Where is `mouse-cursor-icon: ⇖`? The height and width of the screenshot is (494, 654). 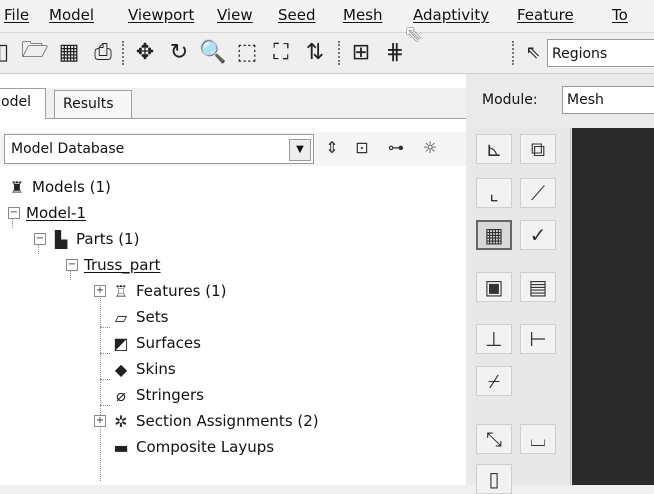
mouse-cursor-icon: ⇖ is located at coordinates (413, 34).